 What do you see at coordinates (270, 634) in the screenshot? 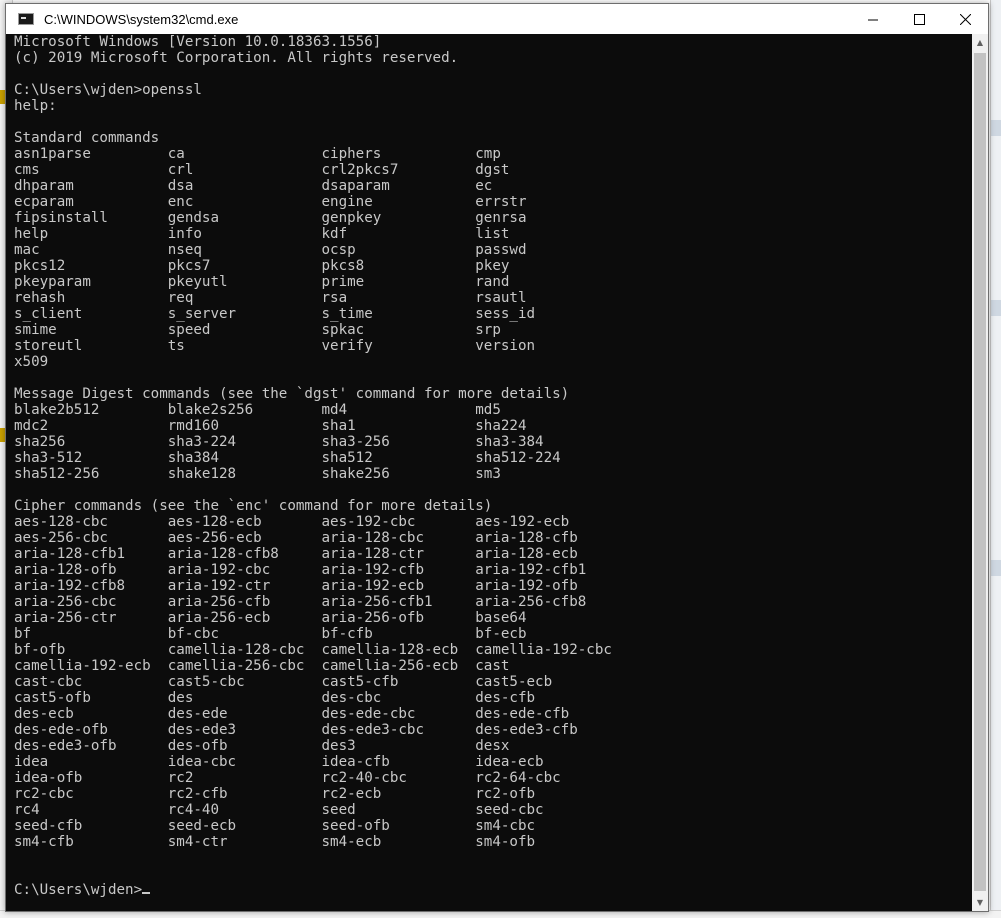
I see `console-line: bf bf-cbc bf-cfb bf-ecb` at bounding box center [270, 634].